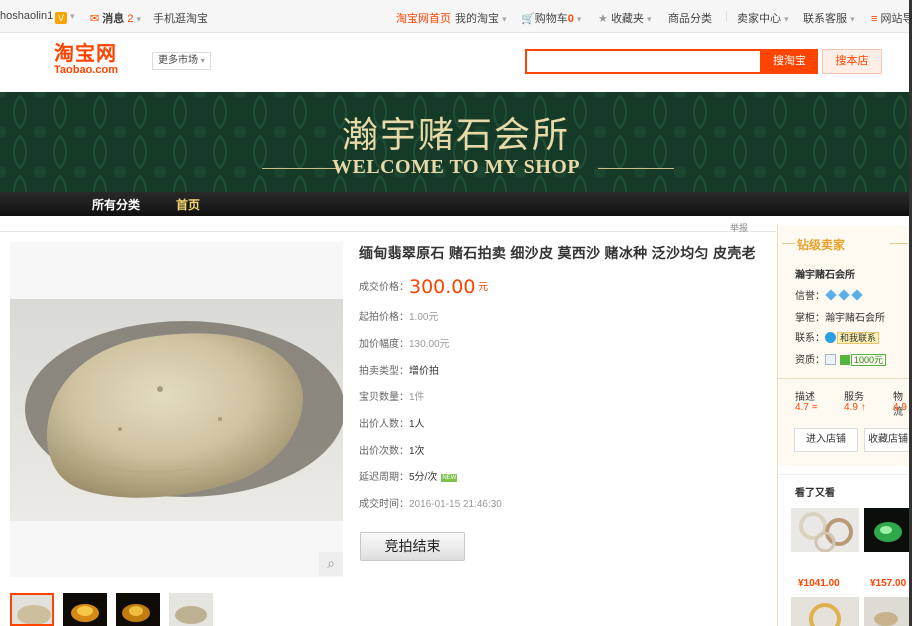 This screenshot has width=912, height=626. I want to click on credit-row: 信誉：, so click(829, 294).